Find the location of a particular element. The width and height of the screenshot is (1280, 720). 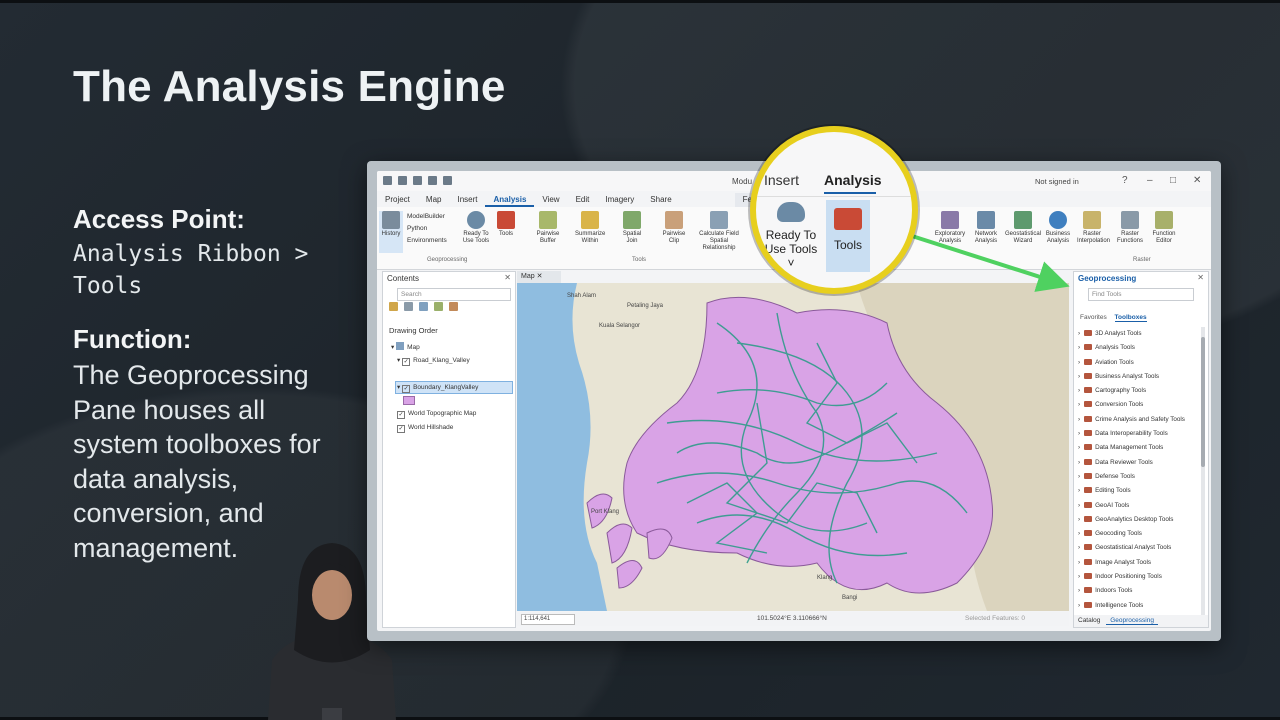

place-label-1: Petaling Jaya is located at coordinates (645, 306).